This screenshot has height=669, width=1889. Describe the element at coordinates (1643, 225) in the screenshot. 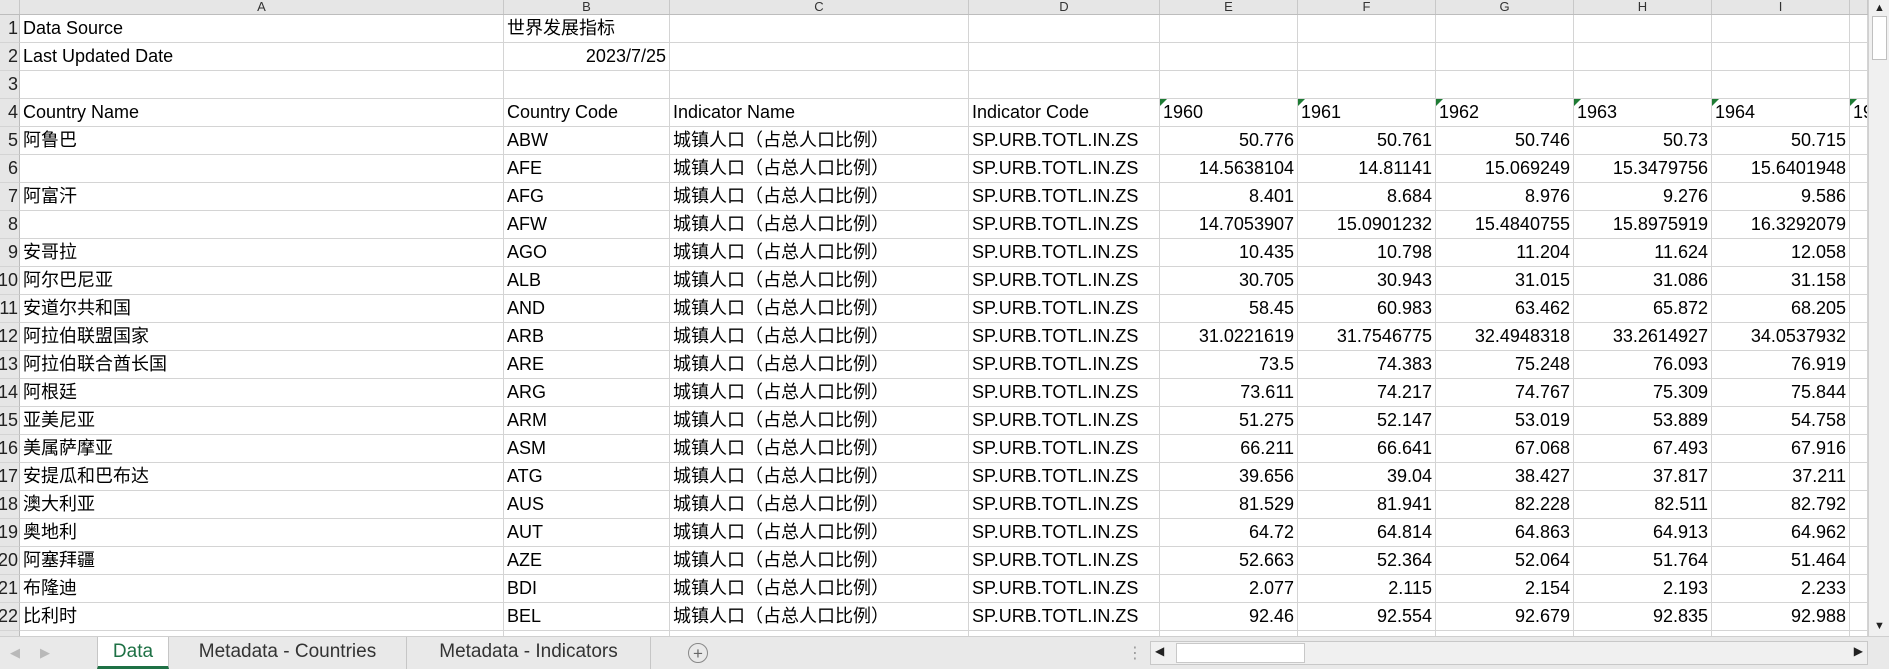

I see `value-cell: 15.8975919` at that location.